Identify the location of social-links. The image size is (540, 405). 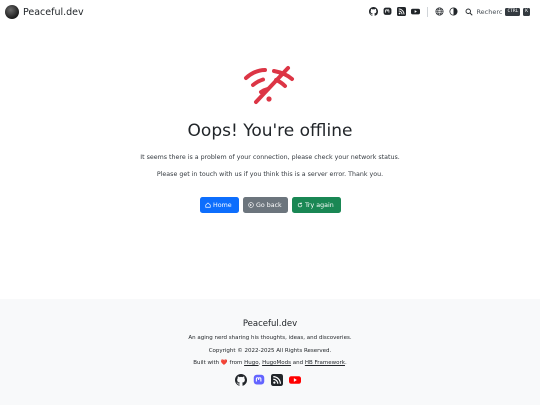
(268, 380).